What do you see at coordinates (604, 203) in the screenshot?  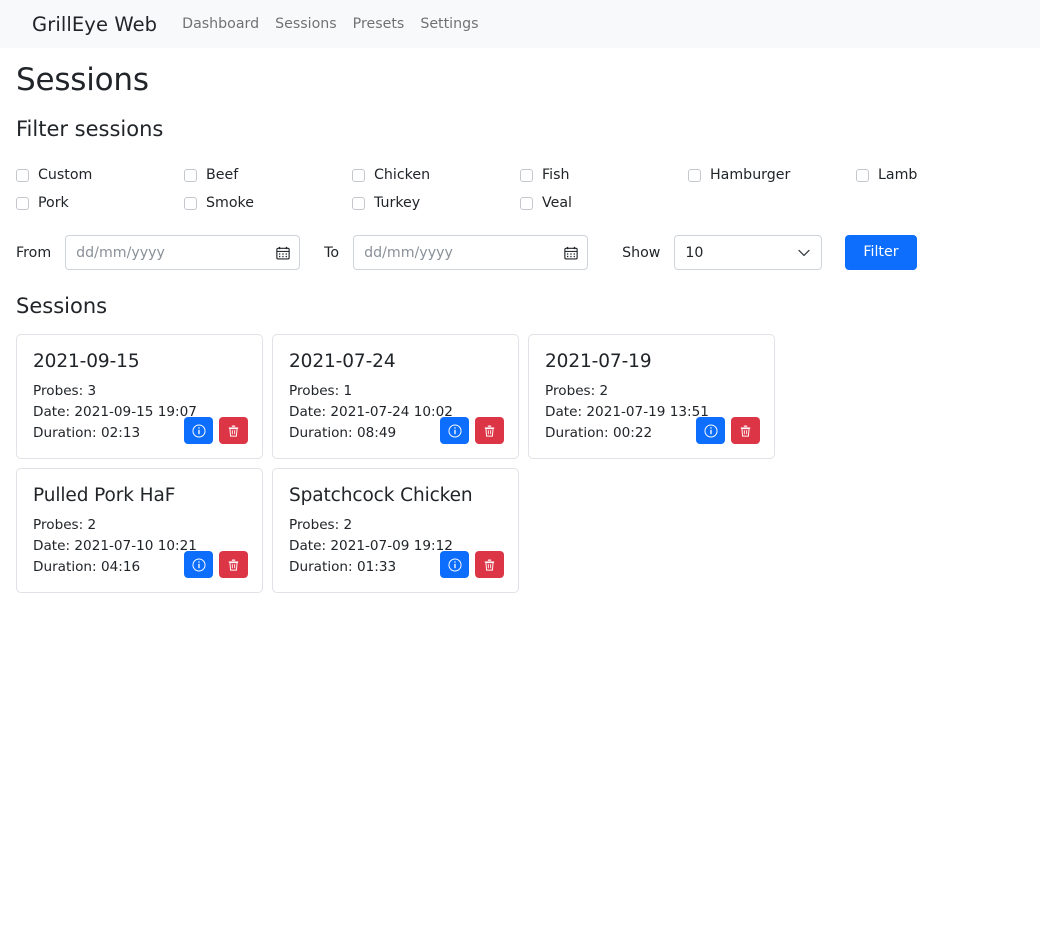 I see `checkbox-veal: Veal` at bounding box center [604, 203].